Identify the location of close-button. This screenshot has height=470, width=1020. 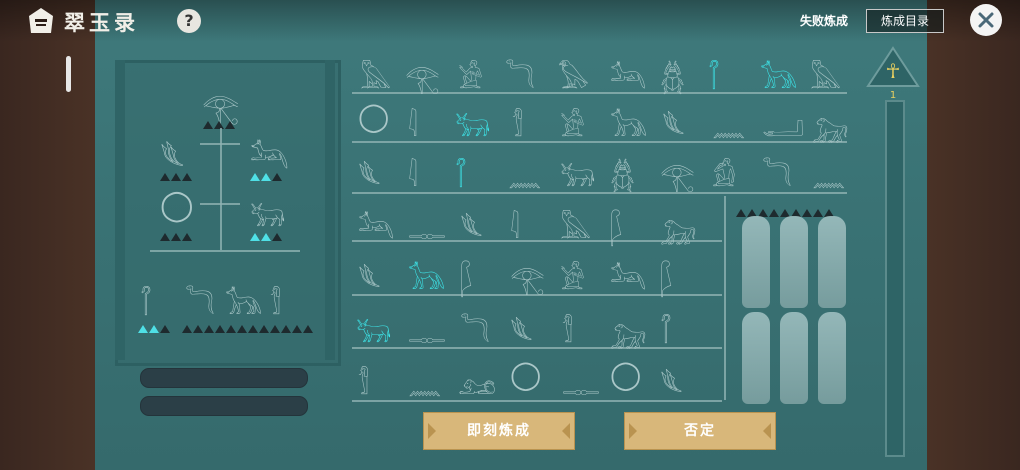
(986, 20).